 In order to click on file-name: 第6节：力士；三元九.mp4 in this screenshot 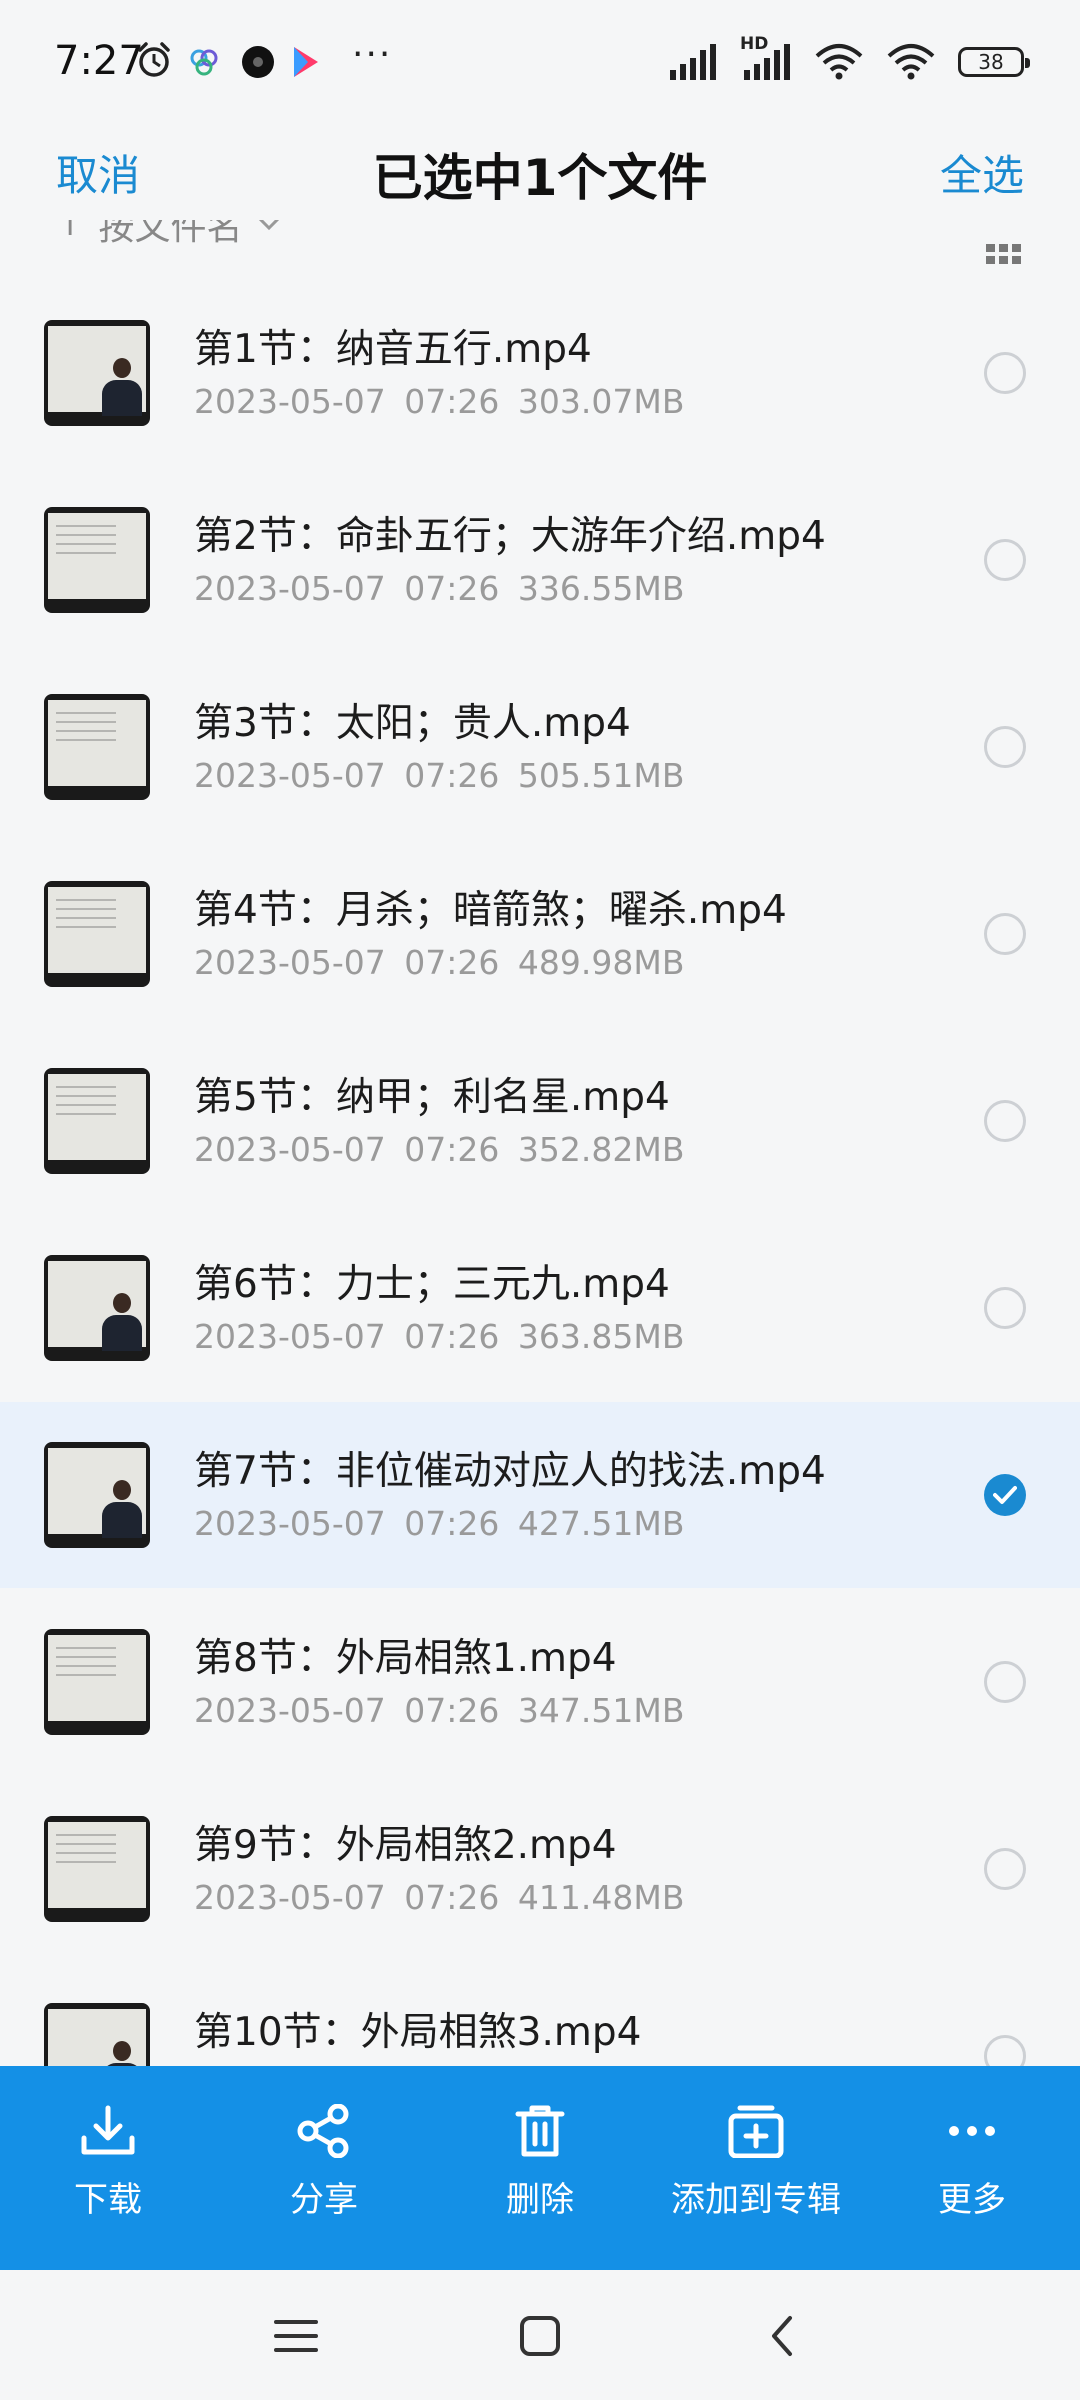, I will do `click(432, 1284)`.